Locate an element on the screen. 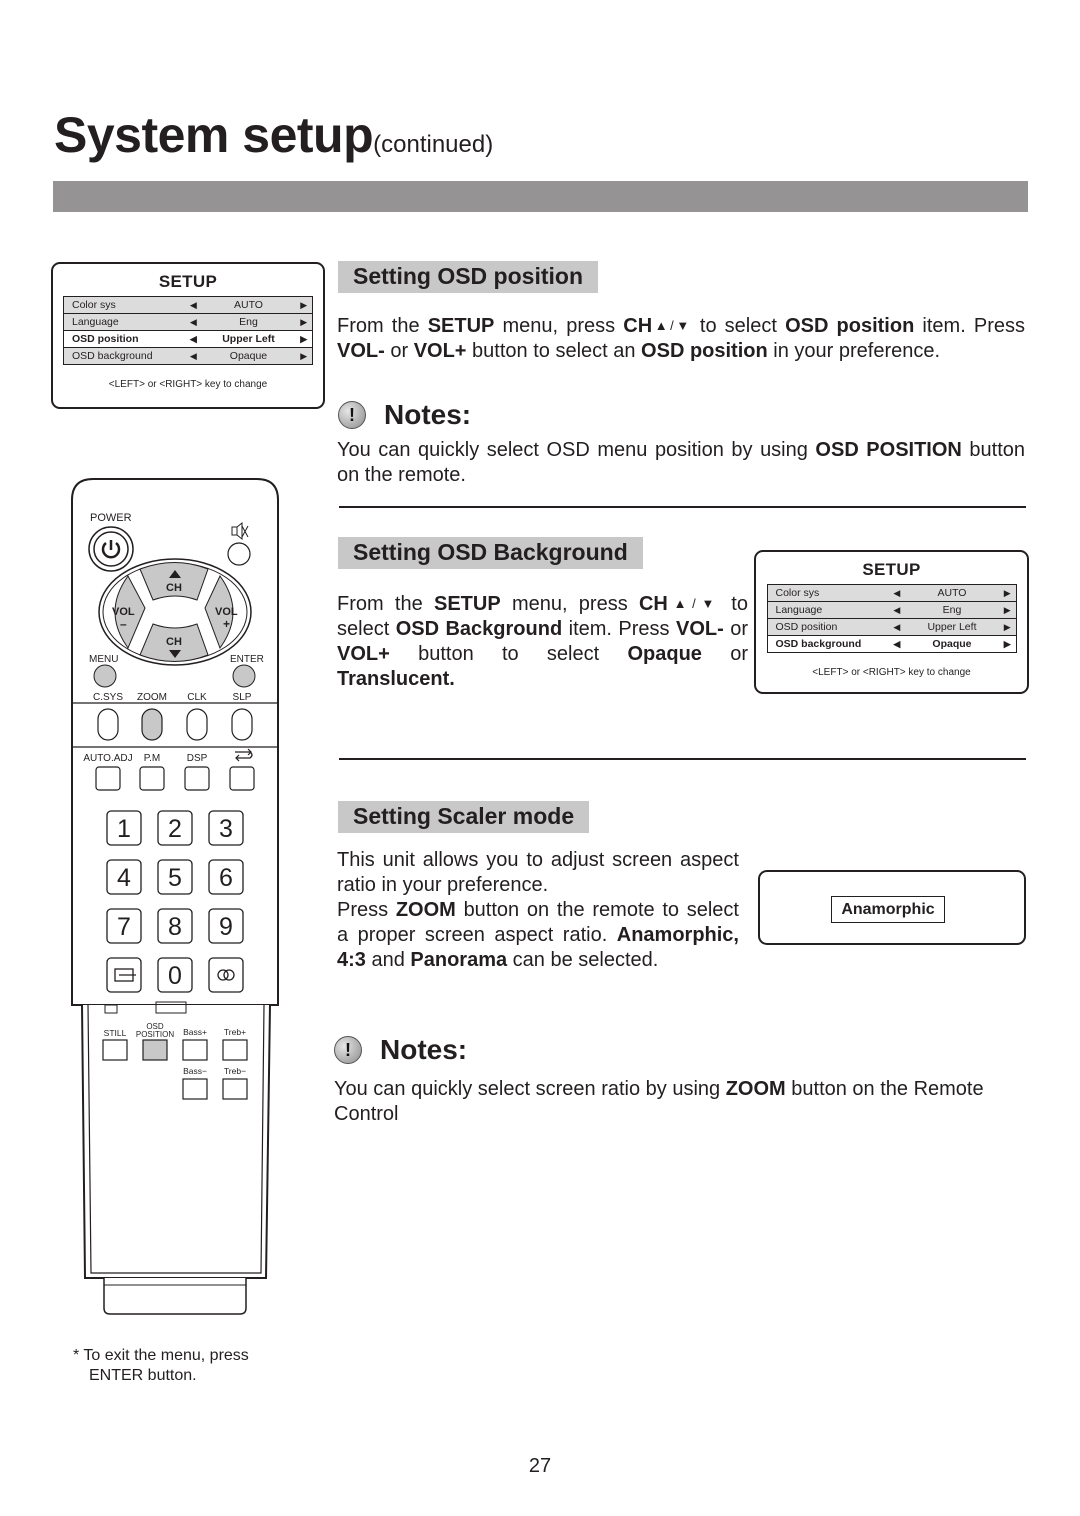 The width and height of the screenshot is (1080, 1516). treb-minus-label: Treb− is located at coordinates (235, 1071).